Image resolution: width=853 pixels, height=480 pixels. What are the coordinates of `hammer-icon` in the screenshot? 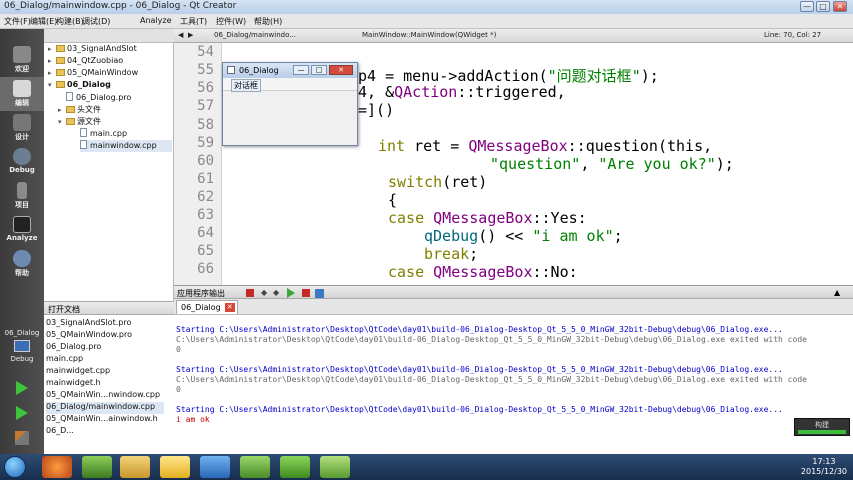 It's located at (22, 438).